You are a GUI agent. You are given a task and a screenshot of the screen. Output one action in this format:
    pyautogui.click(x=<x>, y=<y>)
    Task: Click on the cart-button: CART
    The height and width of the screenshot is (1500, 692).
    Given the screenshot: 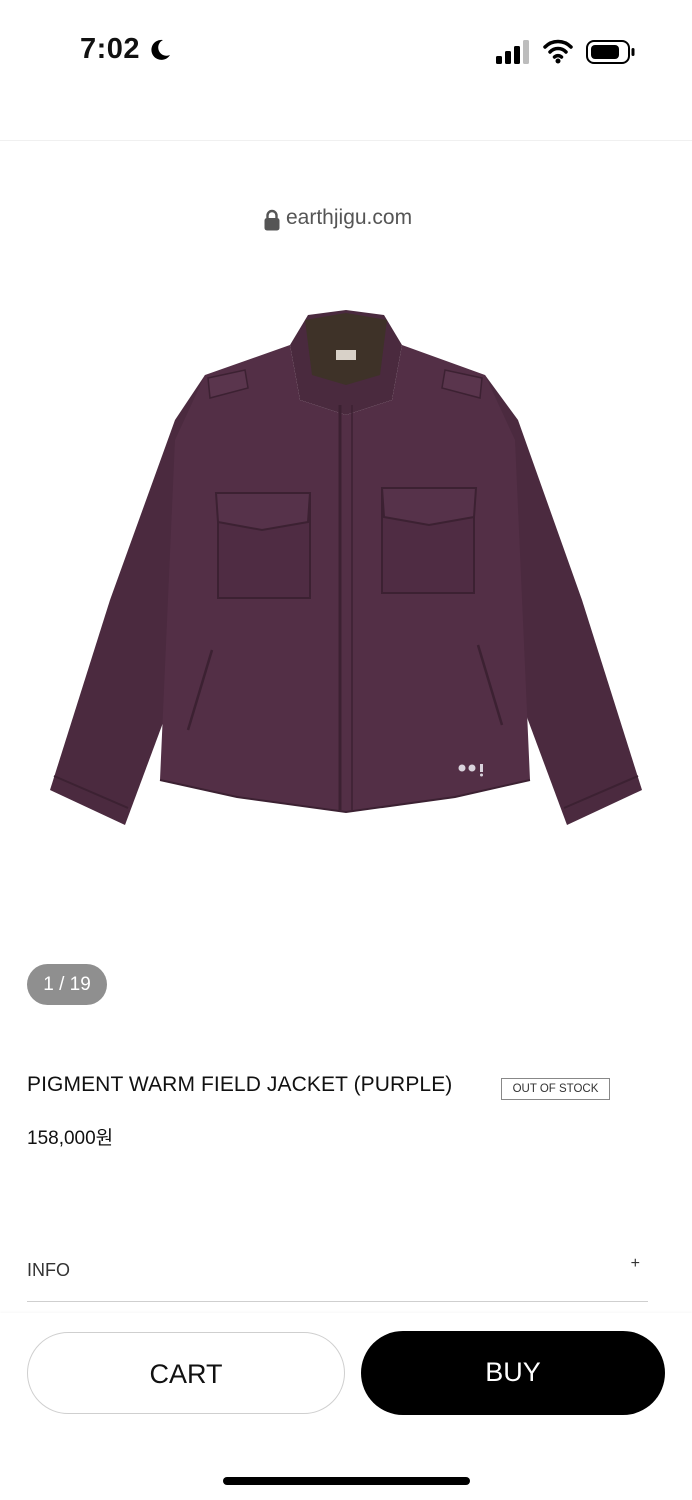 What is the action you would take?
    pyautogui.click(x=186, y=1373)
    